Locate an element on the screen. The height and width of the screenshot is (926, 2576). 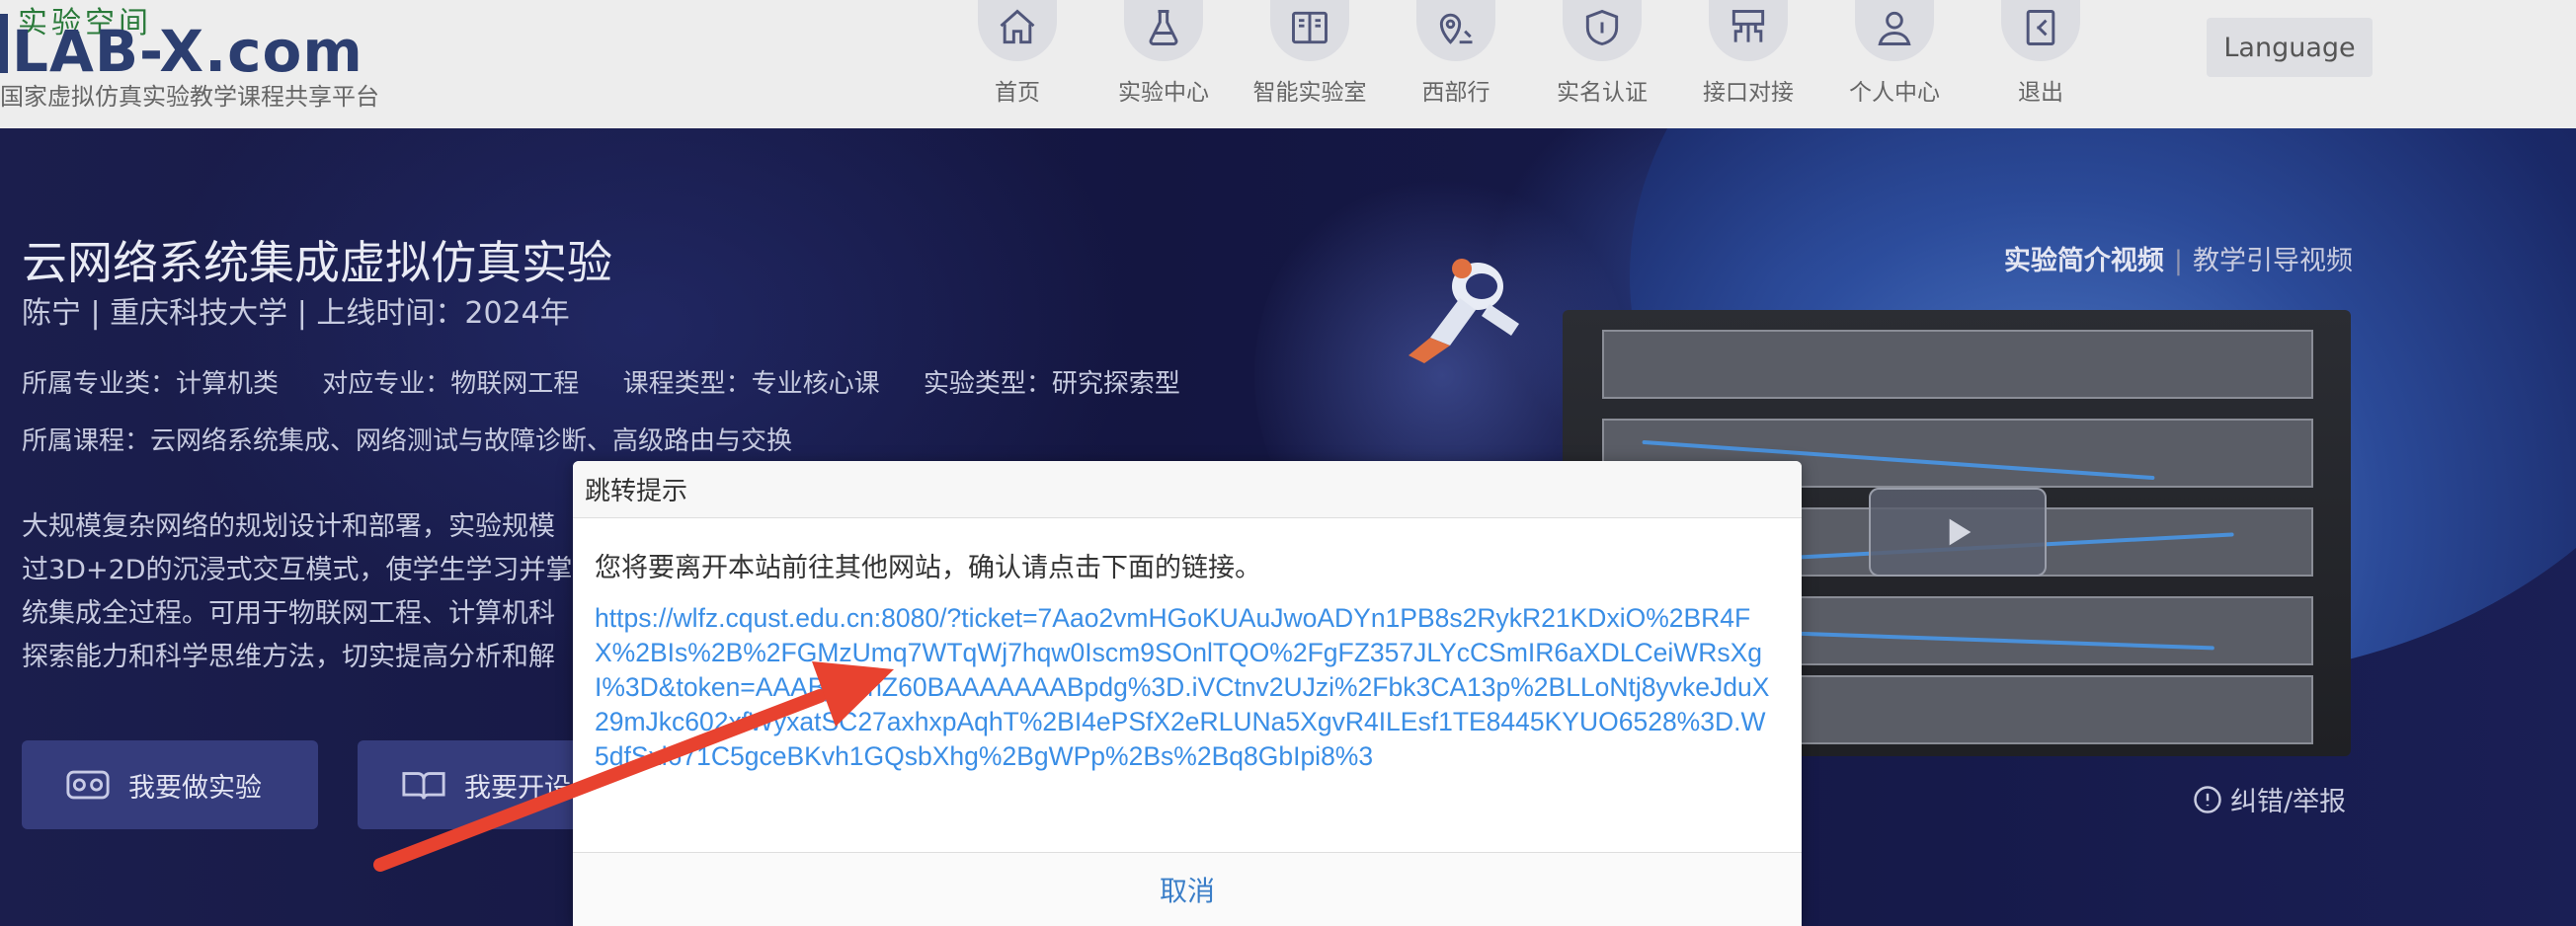
info-icon is located at coordinates (2207, 799).